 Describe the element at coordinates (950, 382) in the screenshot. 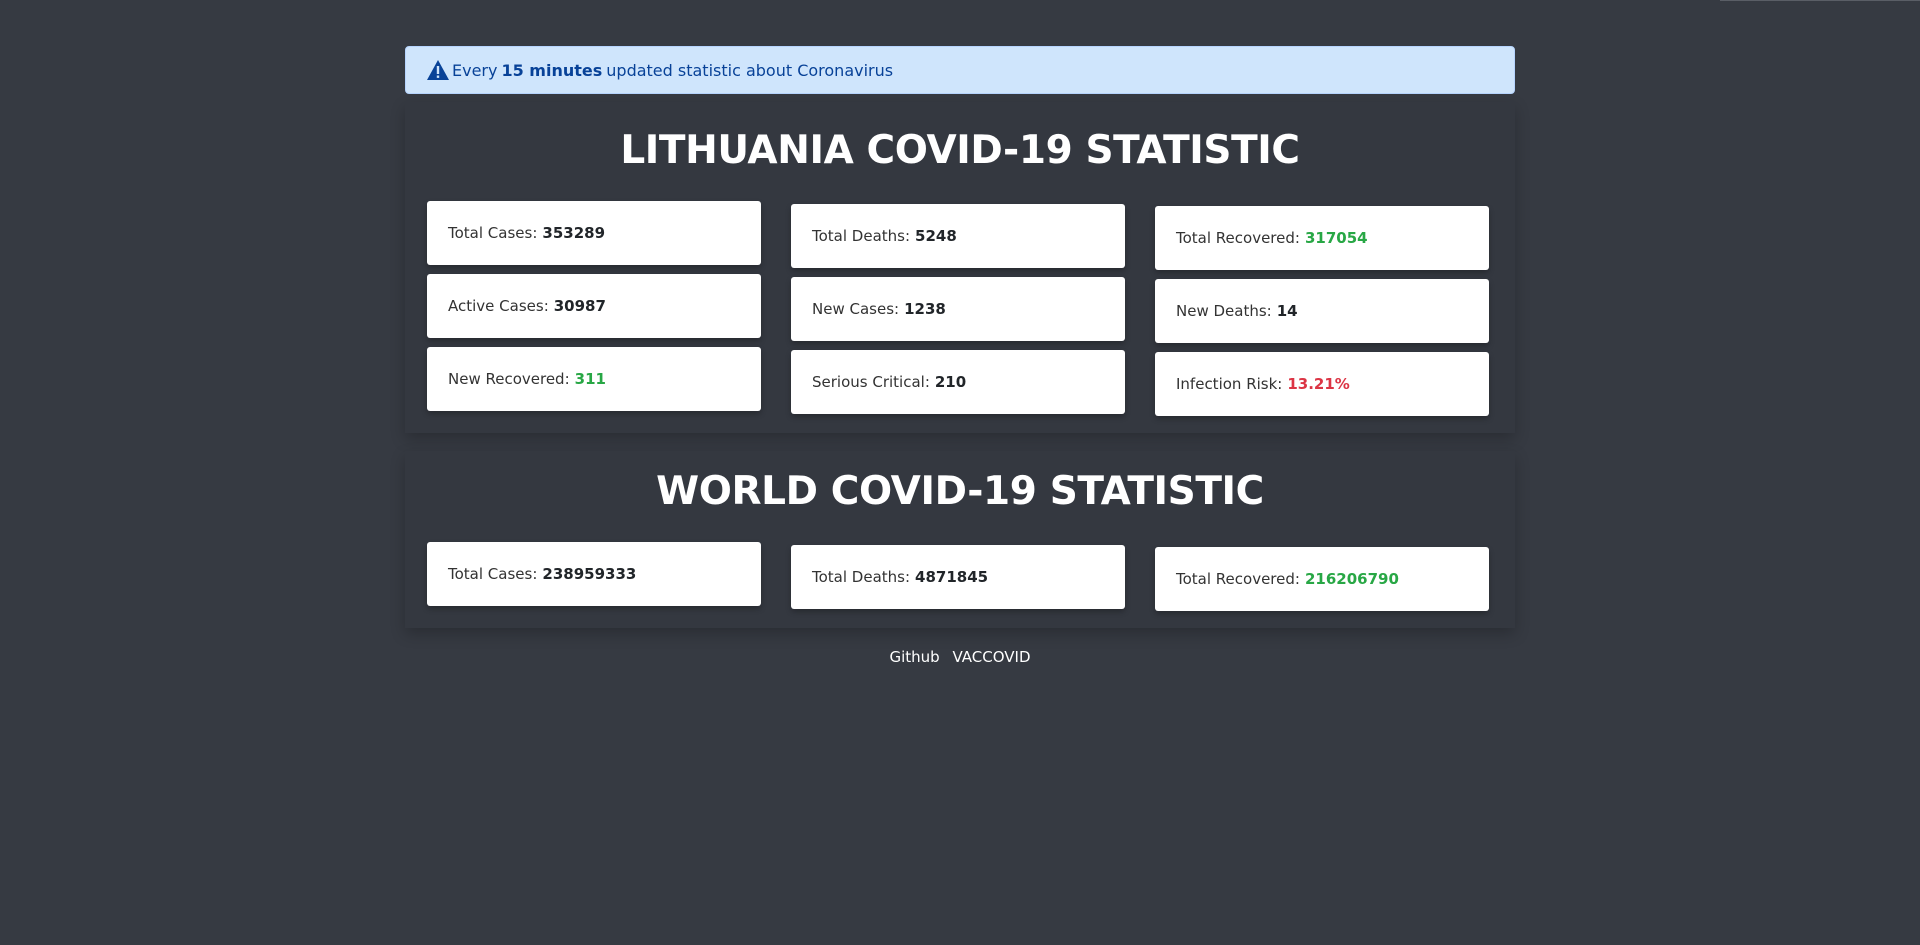

I see `stat-value: 210` at that location.